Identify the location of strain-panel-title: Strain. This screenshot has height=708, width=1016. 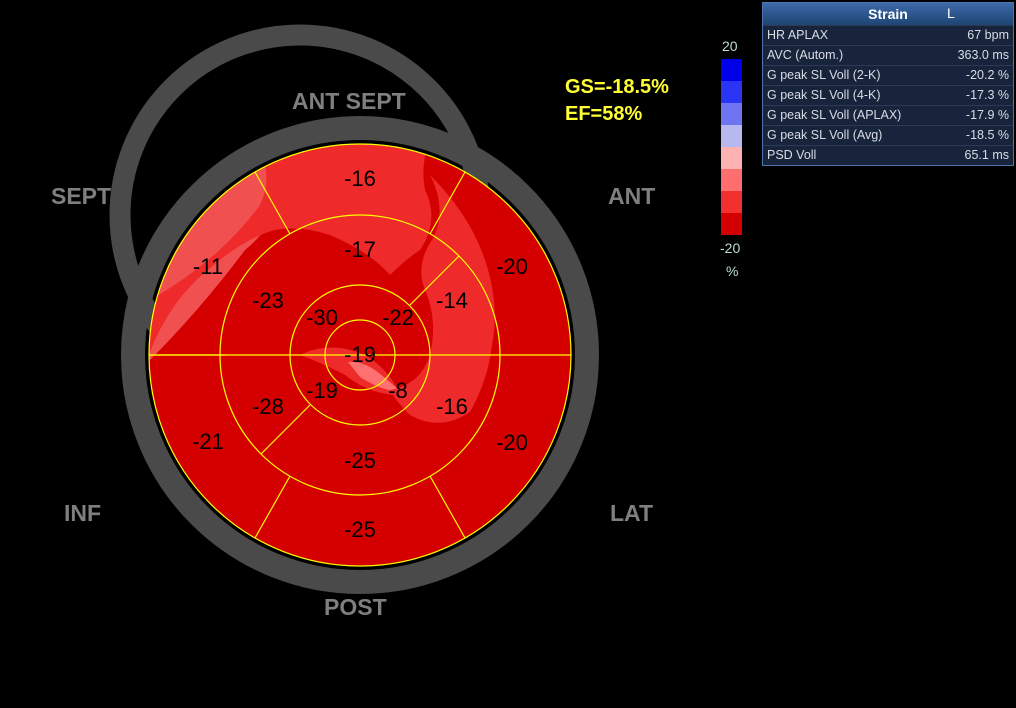
(888, 14).